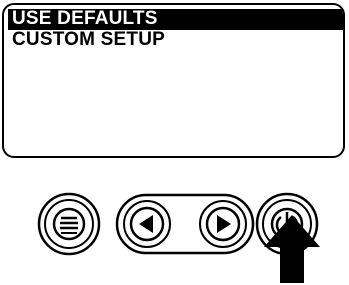 The height and width of the screenshot is (285, 349). Describe the element at coordinates (175, 19) in the screenshot. I see `menu-item-use-defaults: USE DEFAULTS` at that location.